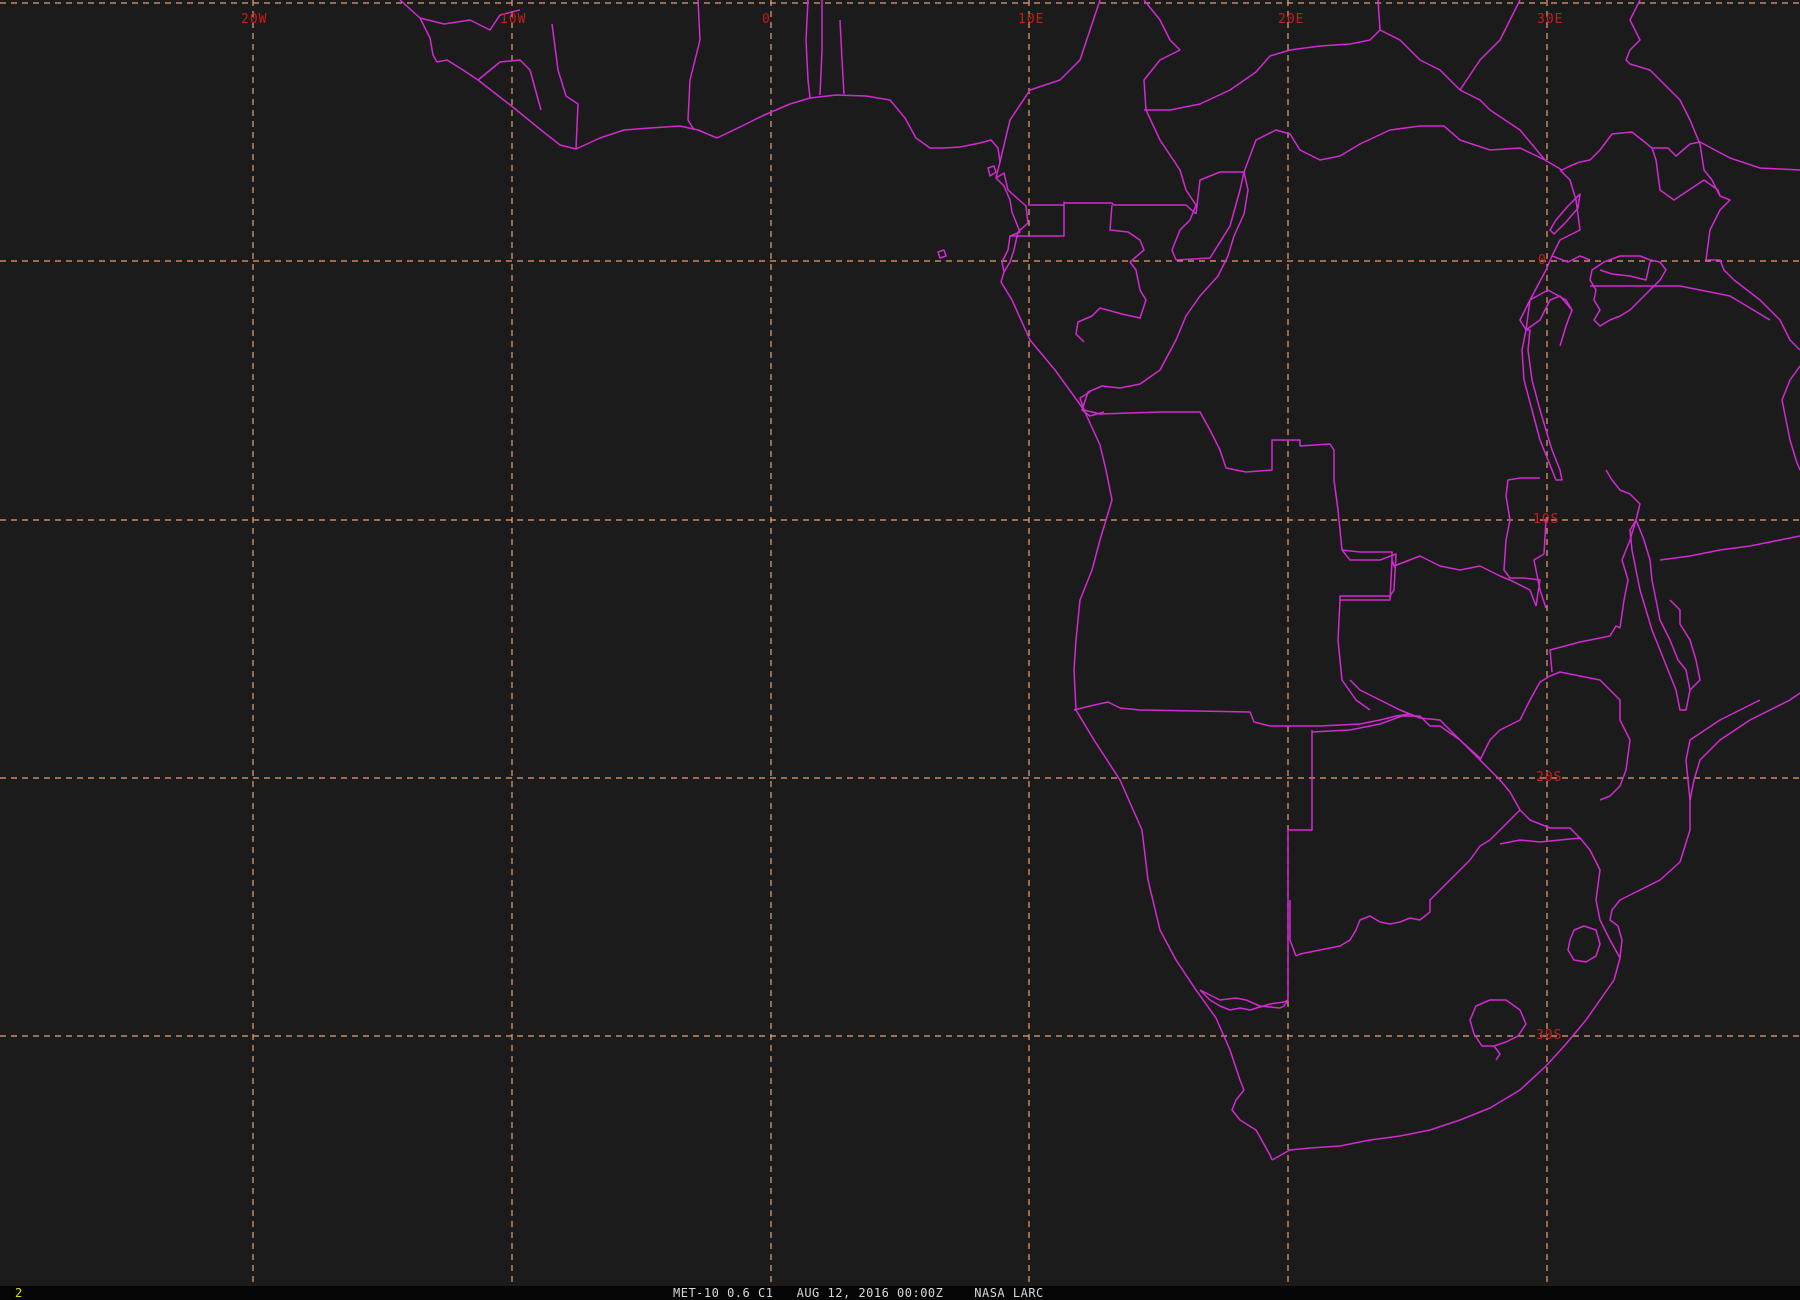  Describe the element at coordinates (1031, 19) in the screenshot. I see `lon-label-10e: 10E` at that location.